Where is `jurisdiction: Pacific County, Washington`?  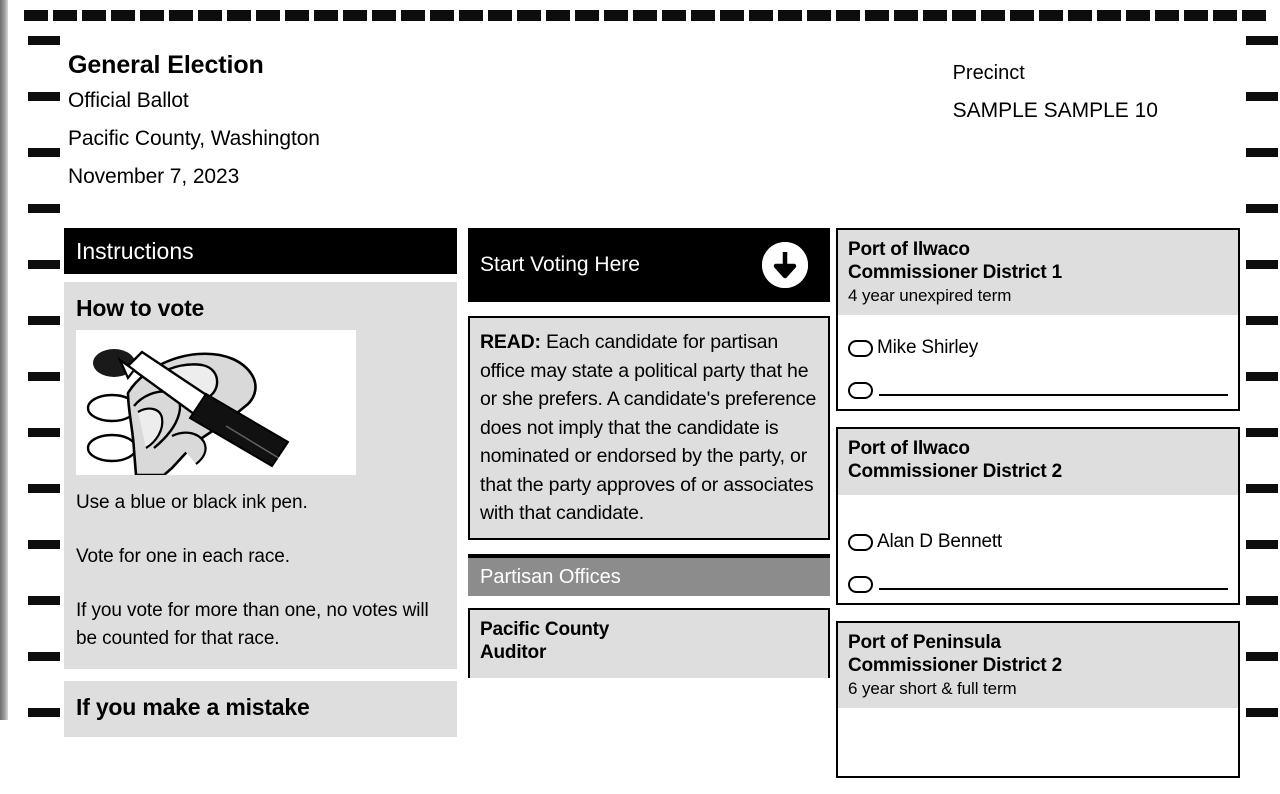 jurisdiction: Pacific County, Washington is located at coordinates (194, 138).